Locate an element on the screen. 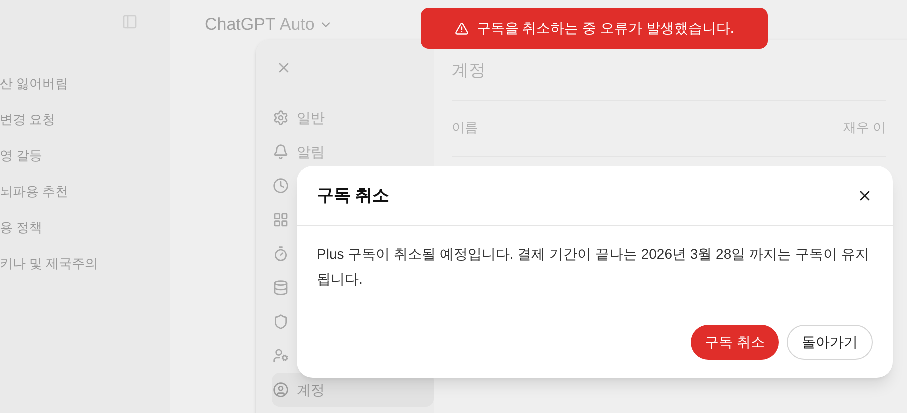 The width and height of the screenshot is (907, 413). row-label: 이름 is located at coordinates (465, 128).